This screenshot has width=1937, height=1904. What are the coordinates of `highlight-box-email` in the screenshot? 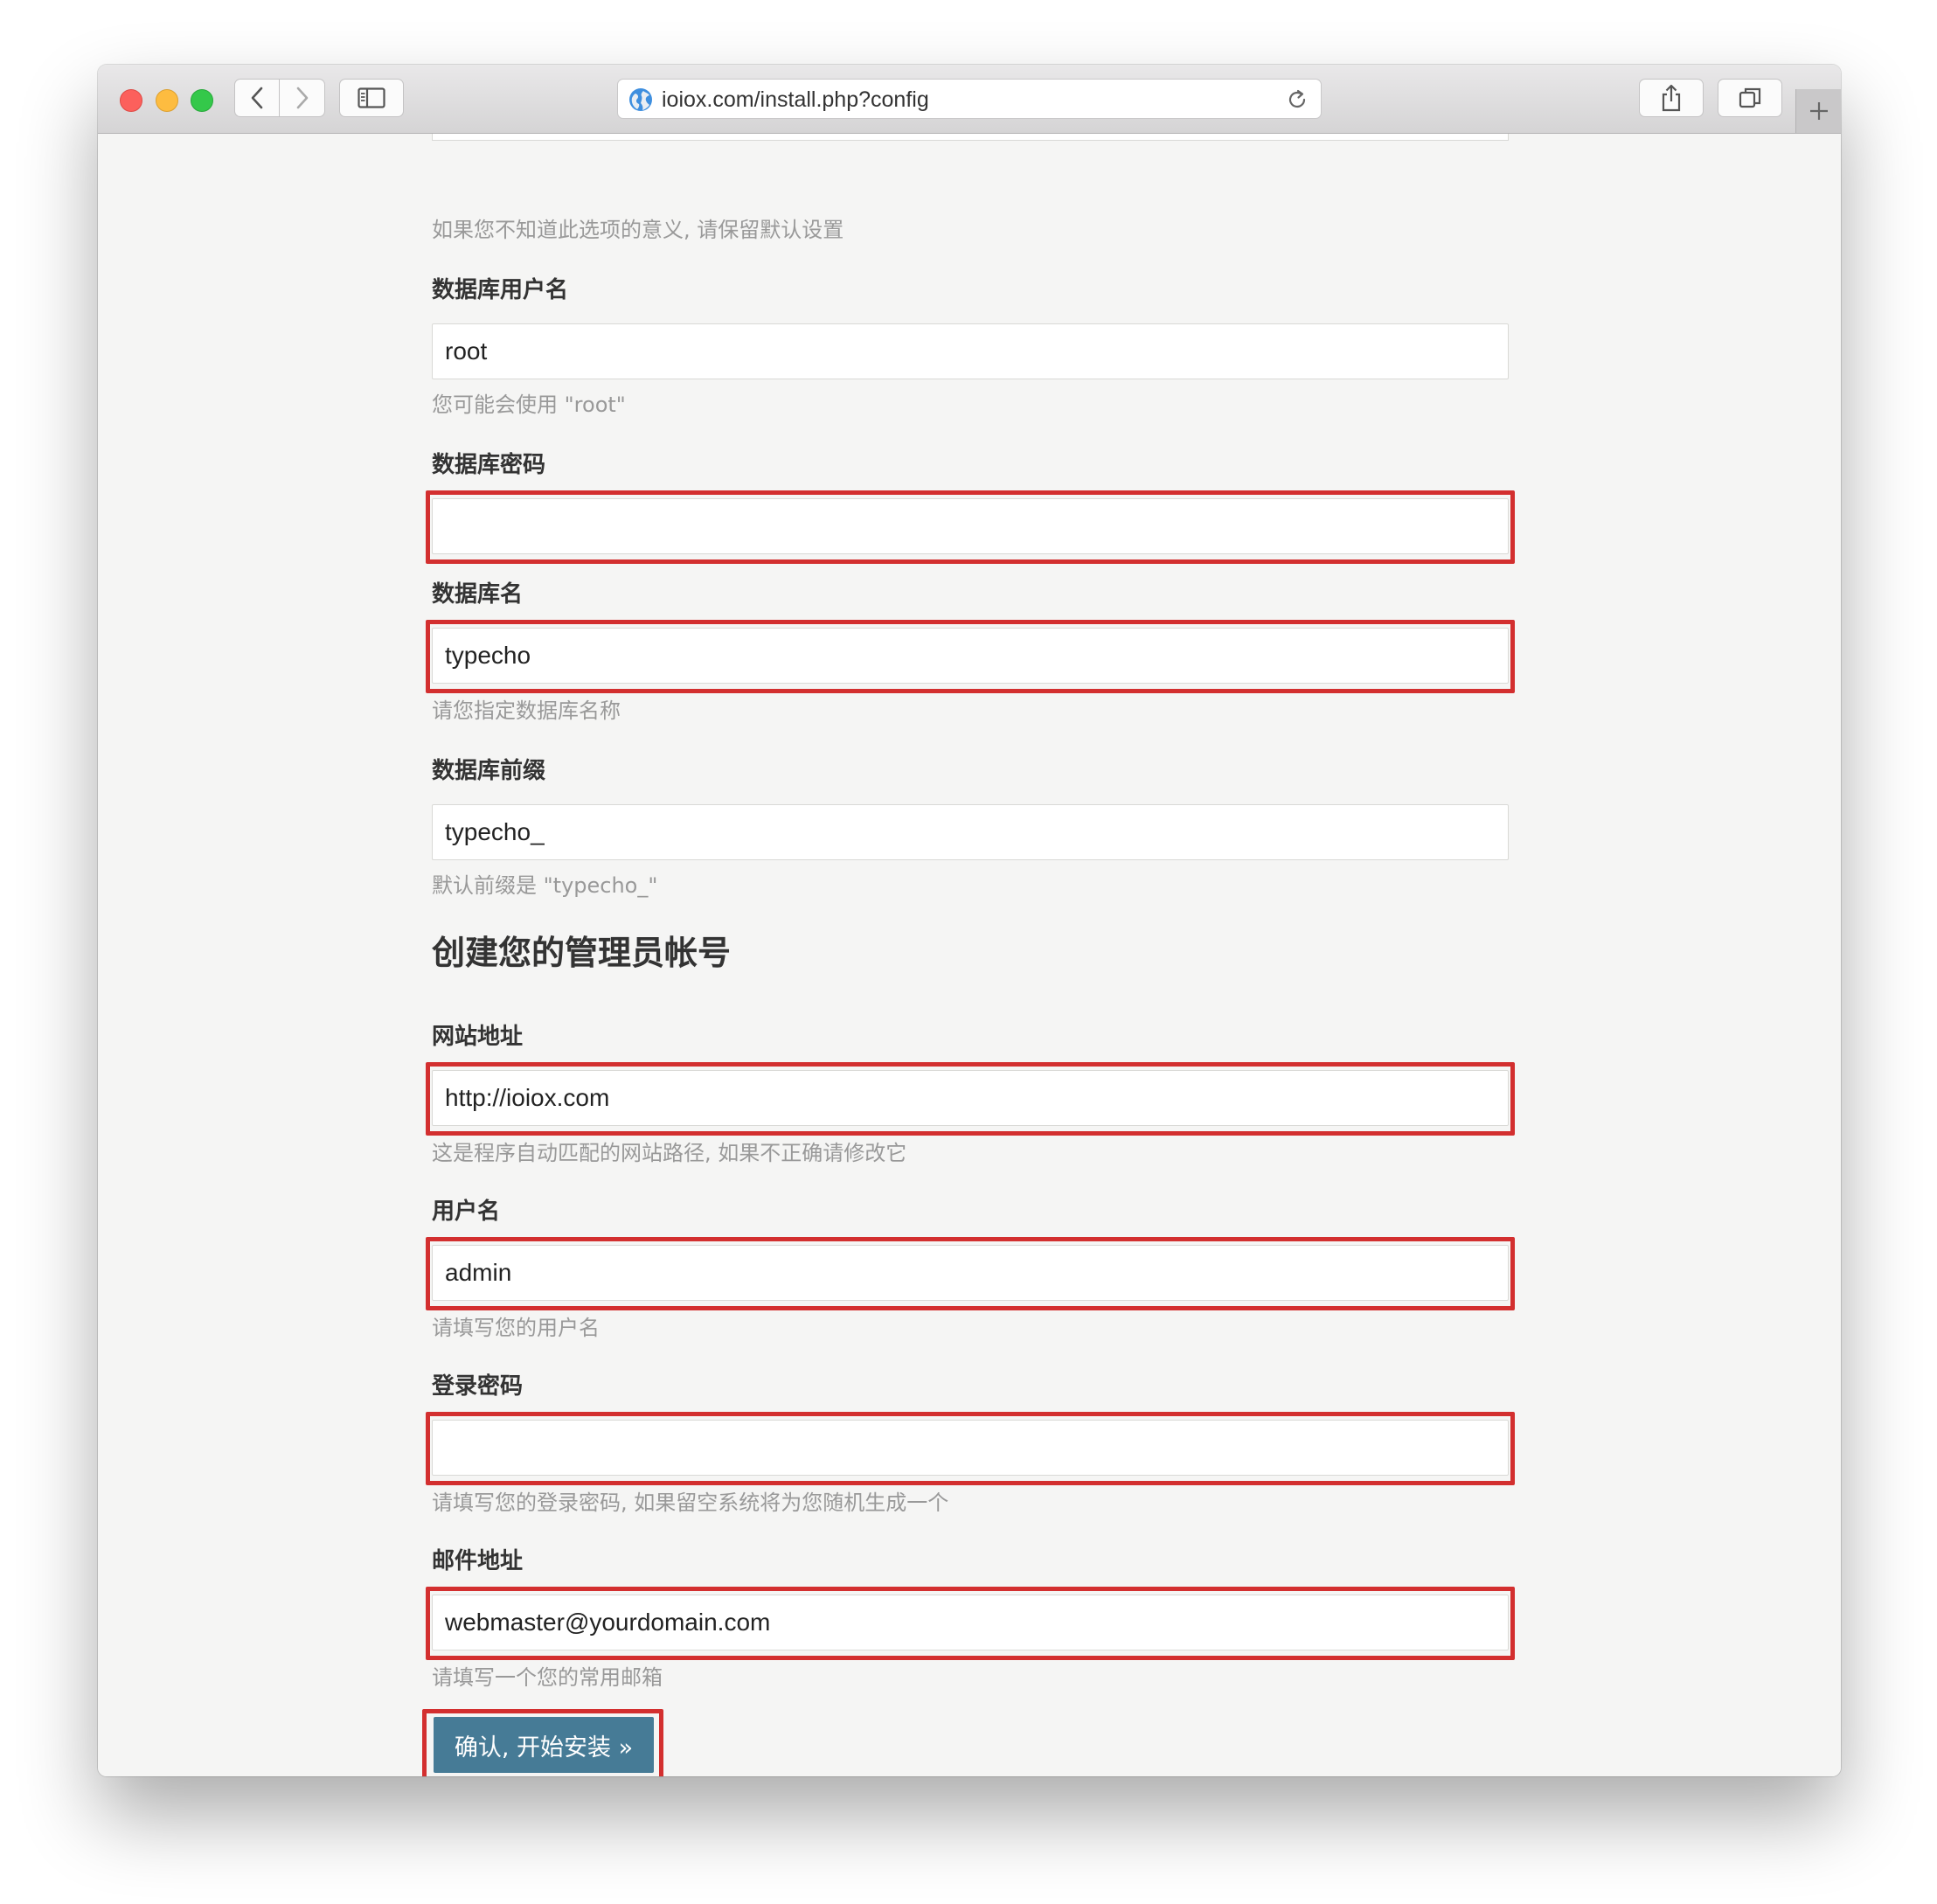 It's located at (970, 1623).